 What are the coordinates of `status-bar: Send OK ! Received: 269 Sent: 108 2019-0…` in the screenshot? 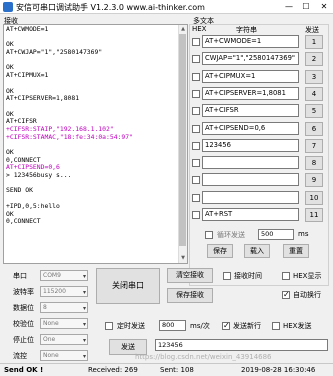 It's located at (166, 370).